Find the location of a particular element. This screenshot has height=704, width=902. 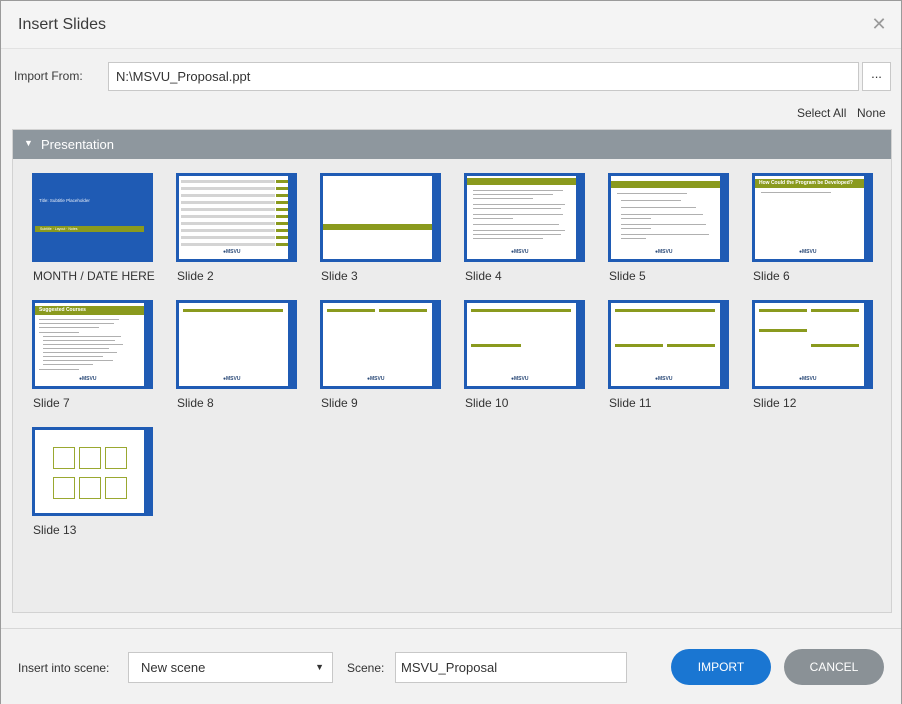

slide-thumb-text: Title: Subtitle Placeholder is located at coordinates (64, 200).